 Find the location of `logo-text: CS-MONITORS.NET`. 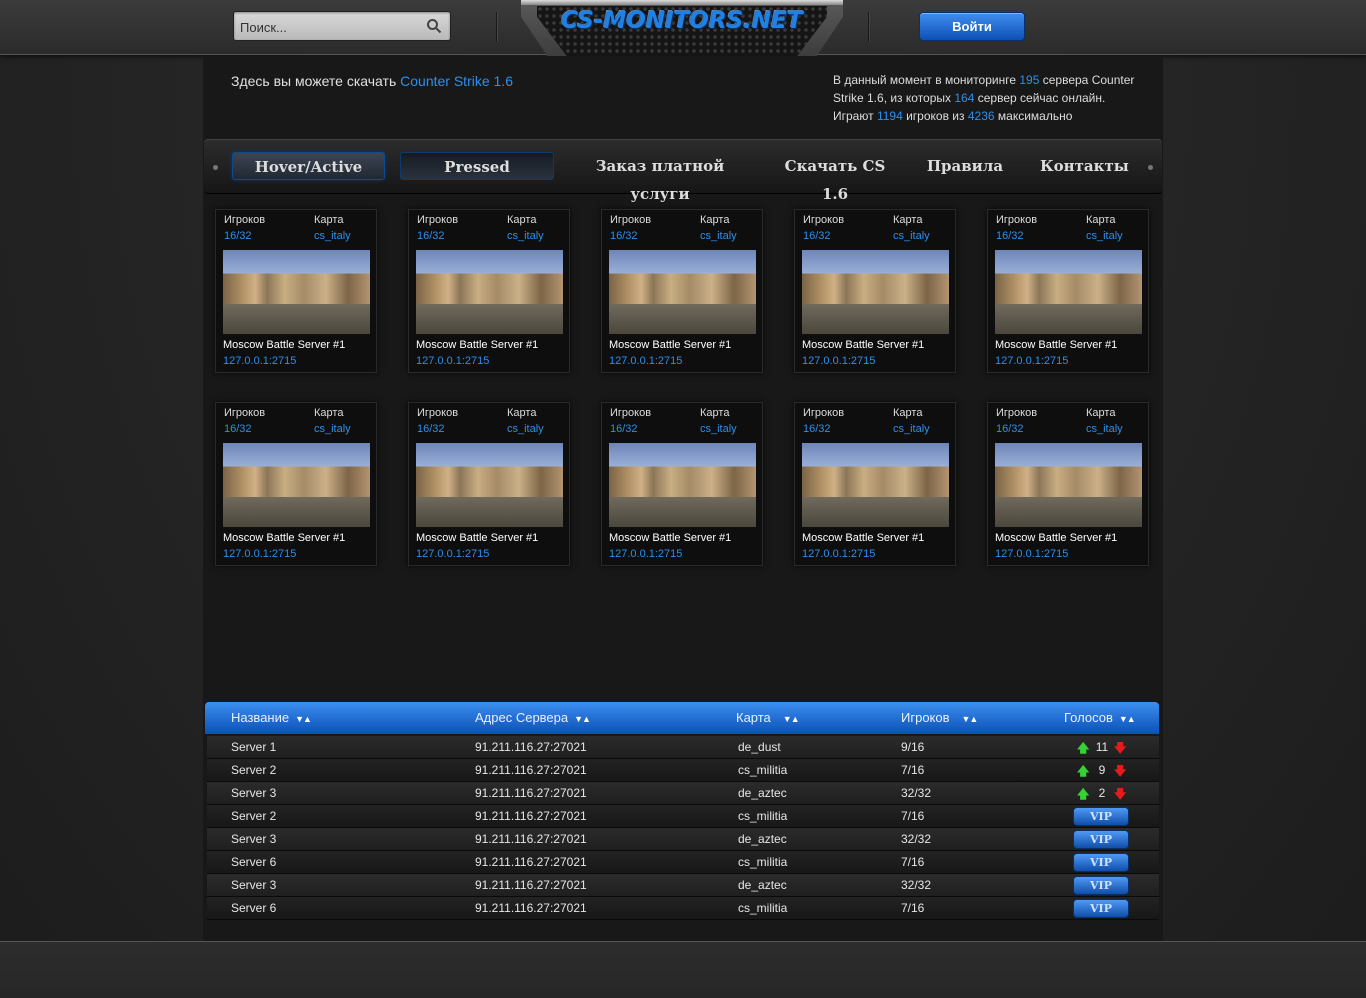

logo-text: CS-MONITORS.NET is located at coordinates (682, 21).